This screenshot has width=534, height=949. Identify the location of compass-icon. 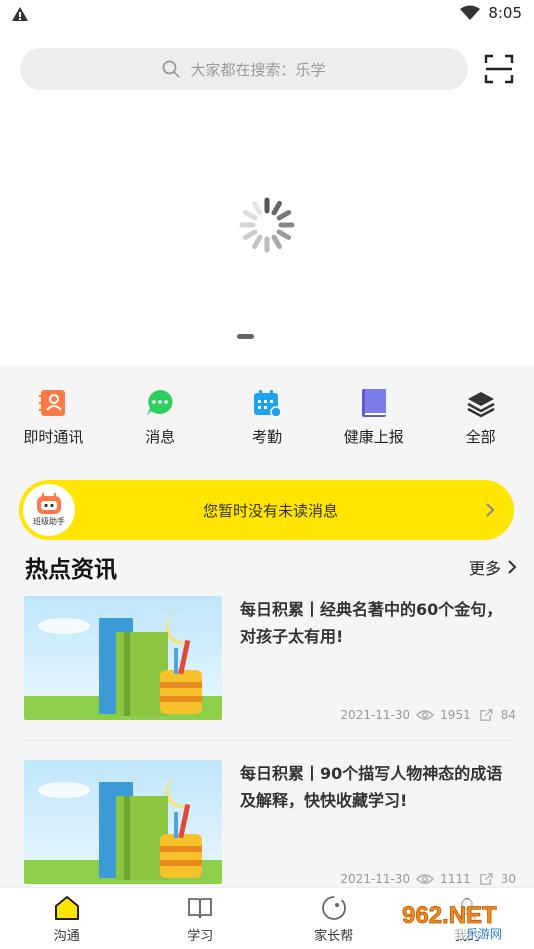
(333, 907).